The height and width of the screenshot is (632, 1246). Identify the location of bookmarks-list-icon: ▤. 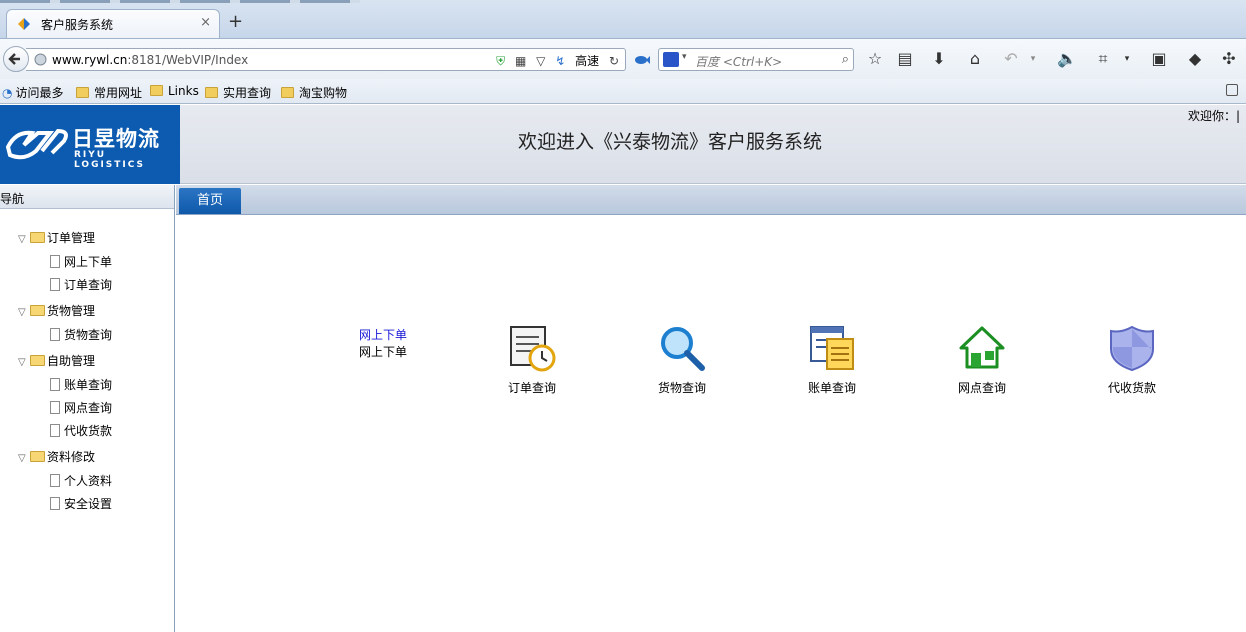
(905, 59).